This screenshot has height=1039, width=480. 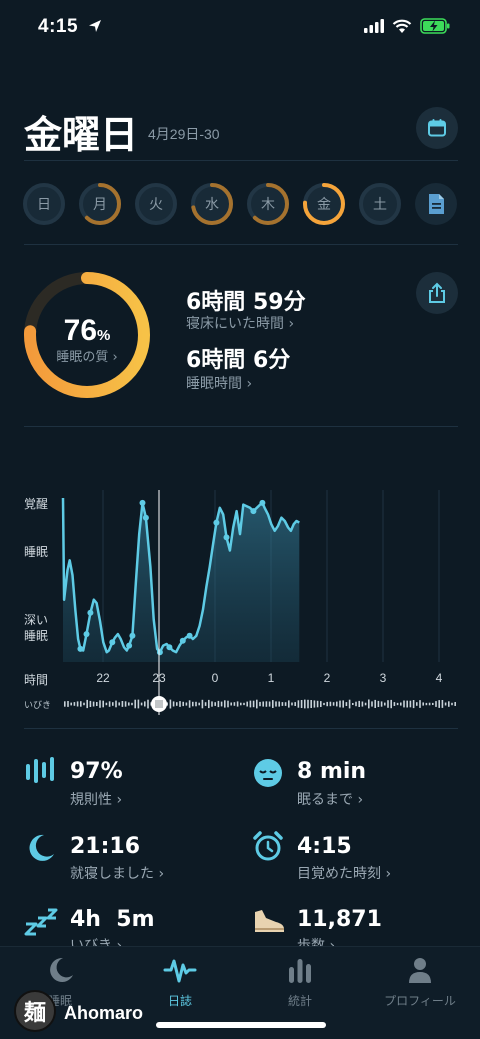 I want to click on day-label: 土, so click(x=380, y=205).